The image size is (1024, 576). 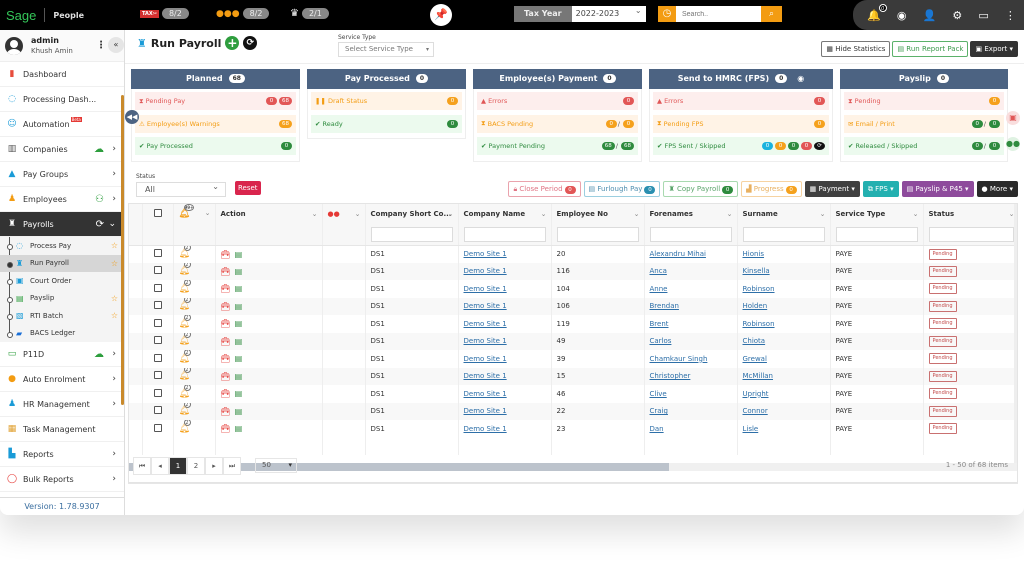 What do you see at coordinates (62, 316) in the screenshot?
I see `sidebar-subitem-rti-batch: ▧ RTI Batch ☆` at bounding box center [62, 316].